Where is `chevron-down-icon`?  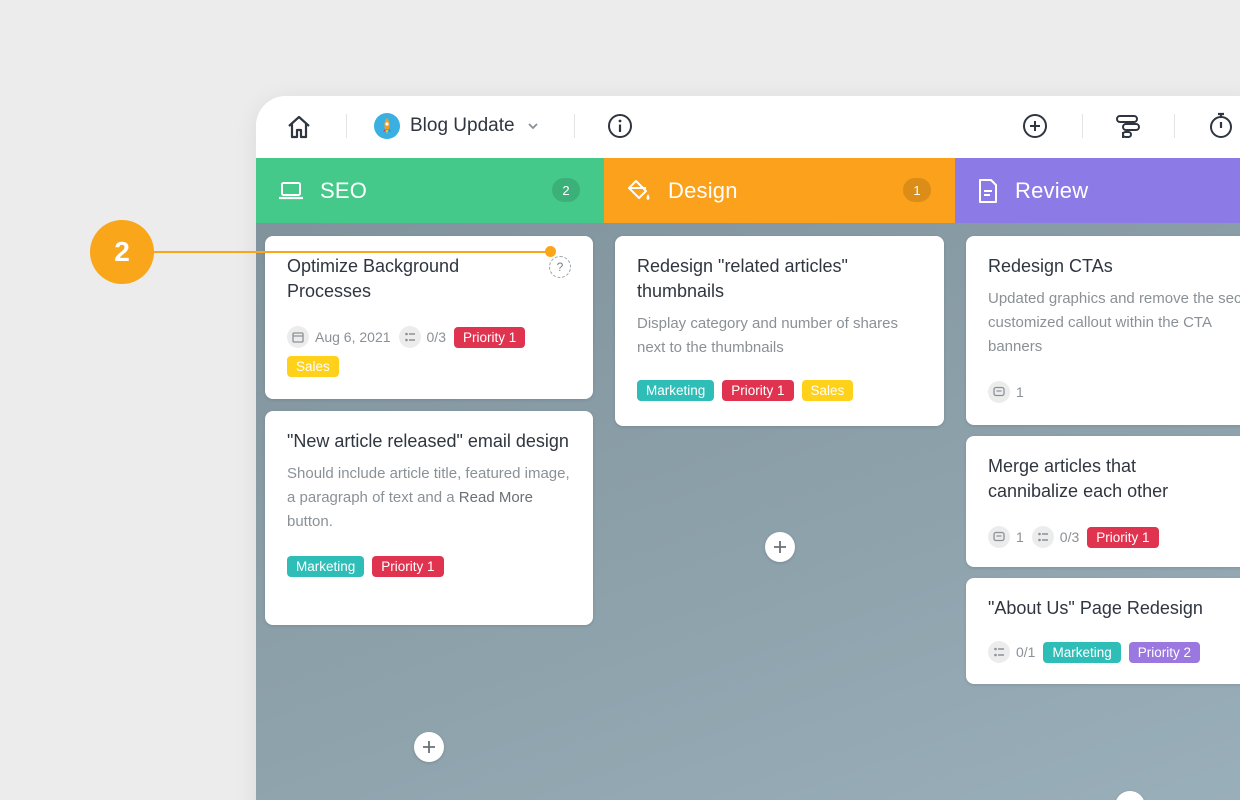 chevron-down-icon is located at coordinates (532, 126).